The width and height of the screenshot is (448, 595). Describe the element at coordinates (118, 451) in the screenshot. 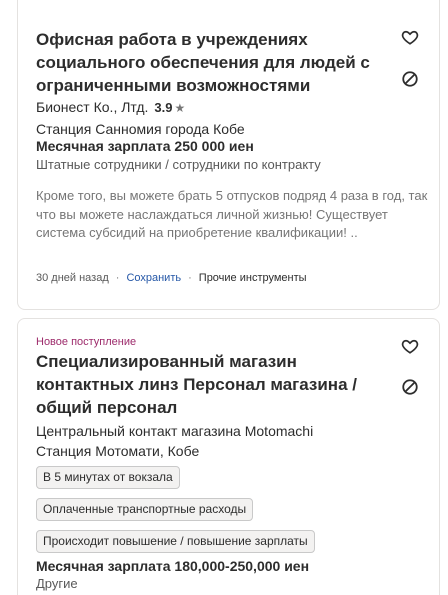

I see `company-location-line-2: Станция Мотомати, Кобе` at that location.